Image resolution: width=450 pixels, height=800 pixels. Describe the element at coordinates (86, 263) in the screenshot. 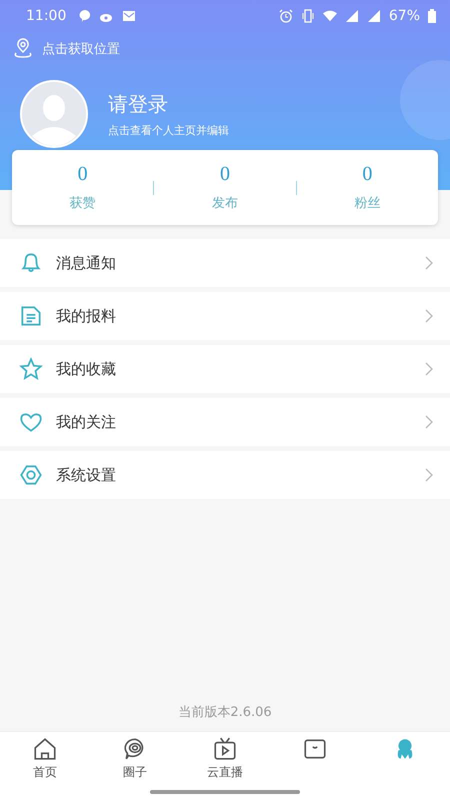

I see `menu-label: 消息通知` at that location.